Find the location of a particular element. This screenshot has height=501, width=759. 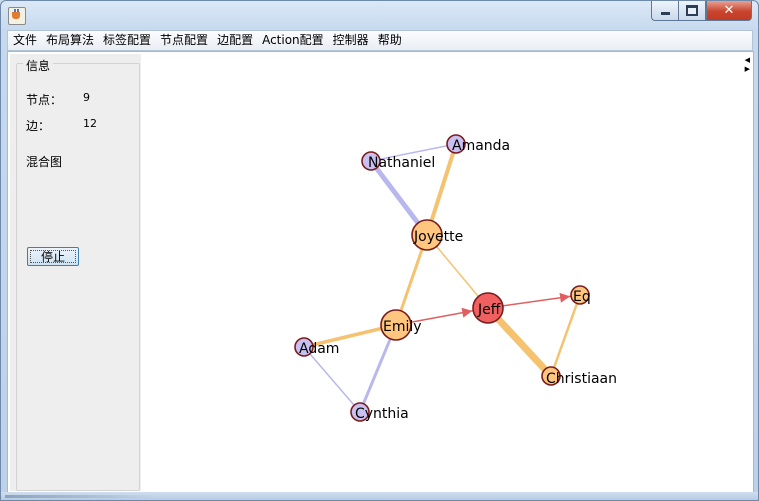

minimize-button is located at coordinates (664, 11).